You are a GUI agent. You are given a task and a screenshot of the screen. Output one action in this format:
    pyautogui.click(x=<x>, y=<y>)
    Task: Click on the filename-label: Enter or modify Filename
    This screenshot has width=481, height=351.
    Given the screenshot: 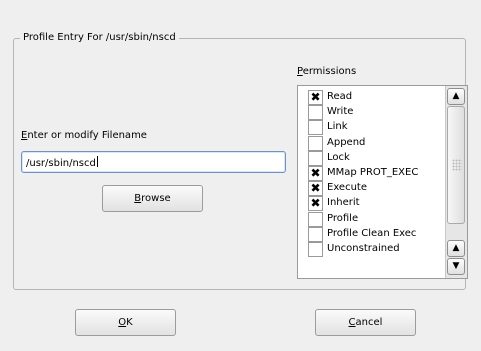 What is the action you would take?
    pyautogui.click(x=84, y=135)
    